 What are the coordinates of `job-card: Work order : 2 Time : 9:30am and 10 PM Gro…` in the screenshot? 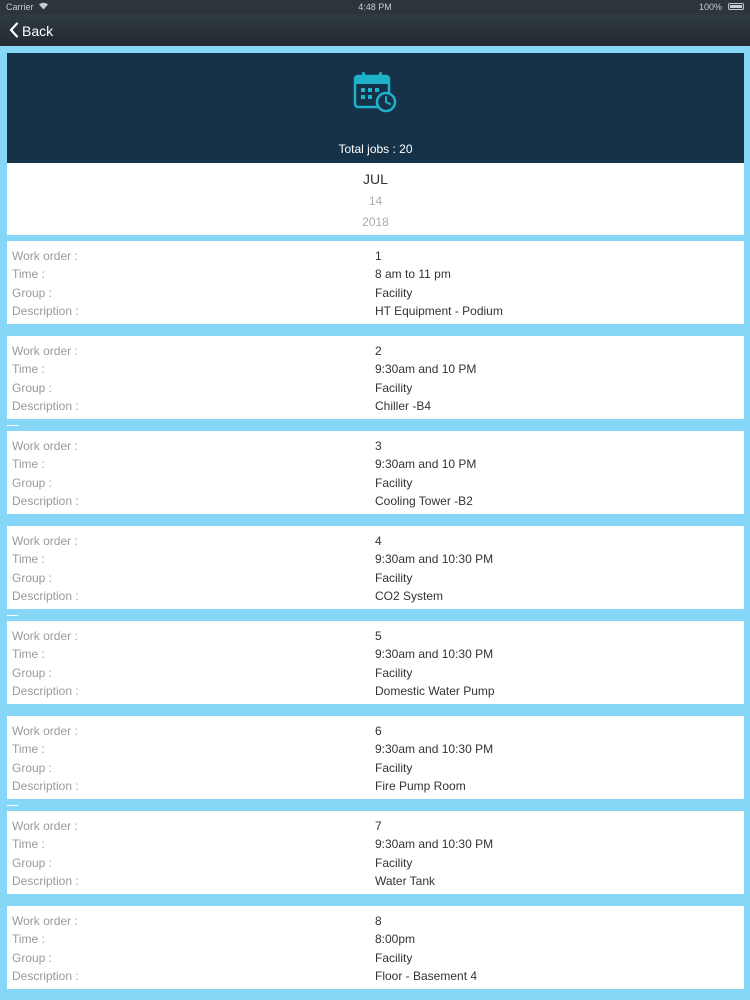 It's located at (375, 377).